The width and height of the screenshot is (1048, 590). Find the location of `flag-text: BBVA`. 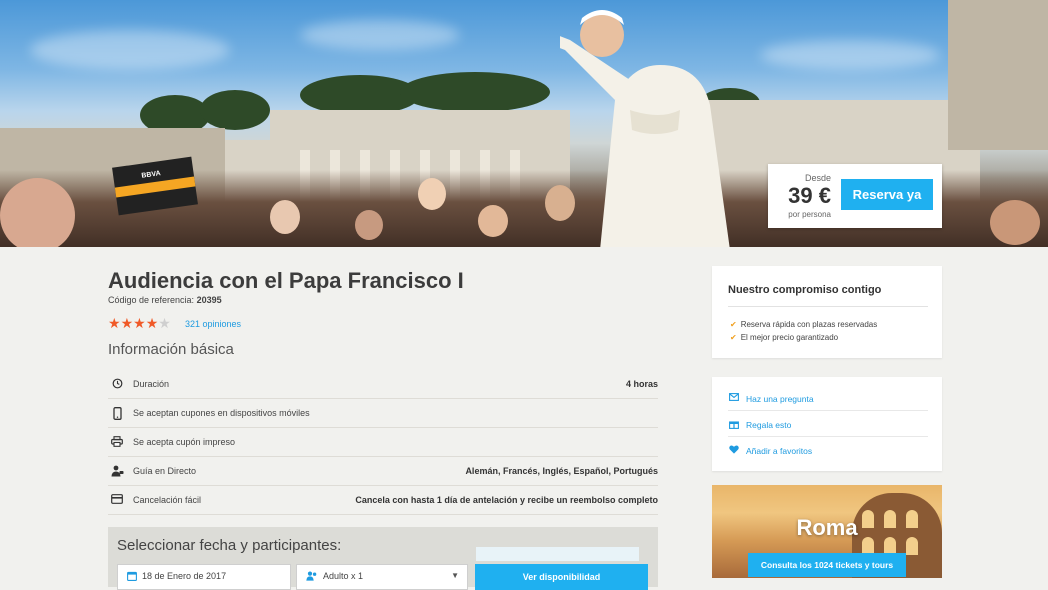

flag-text: BBVA is located at coordinates (151, 175).